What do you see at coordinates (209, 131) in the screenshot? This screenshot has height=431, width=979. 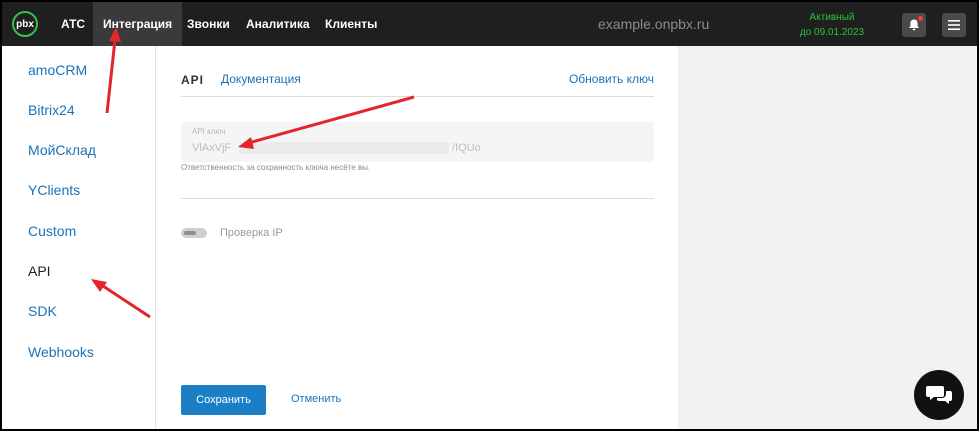 I see `api-key-label: API ключ` at bounding box center [209, 131].